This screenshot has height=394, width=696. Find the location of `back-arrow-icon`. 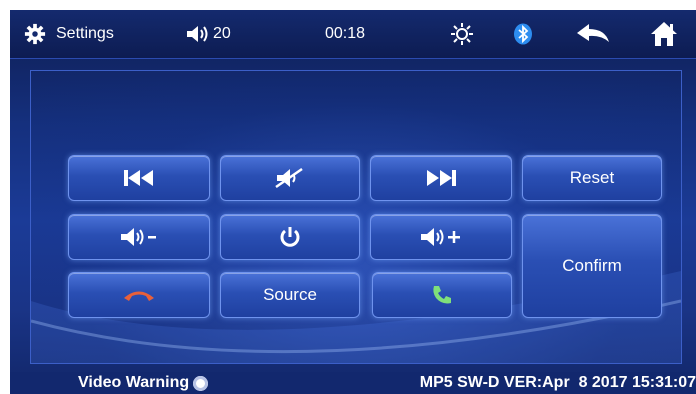

back-arrow-icon is located at coordinates (593, 34).